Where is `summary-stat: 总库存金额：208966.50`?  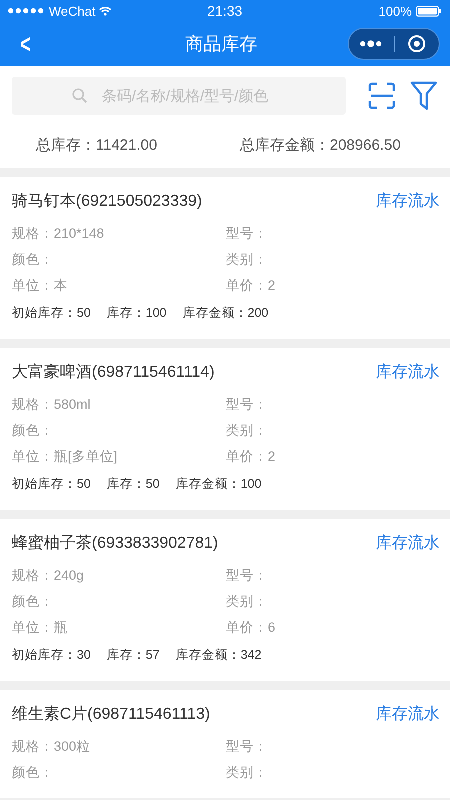 summary-stat: 总库存金额：208966.50 is located at coordinates (320, 145).